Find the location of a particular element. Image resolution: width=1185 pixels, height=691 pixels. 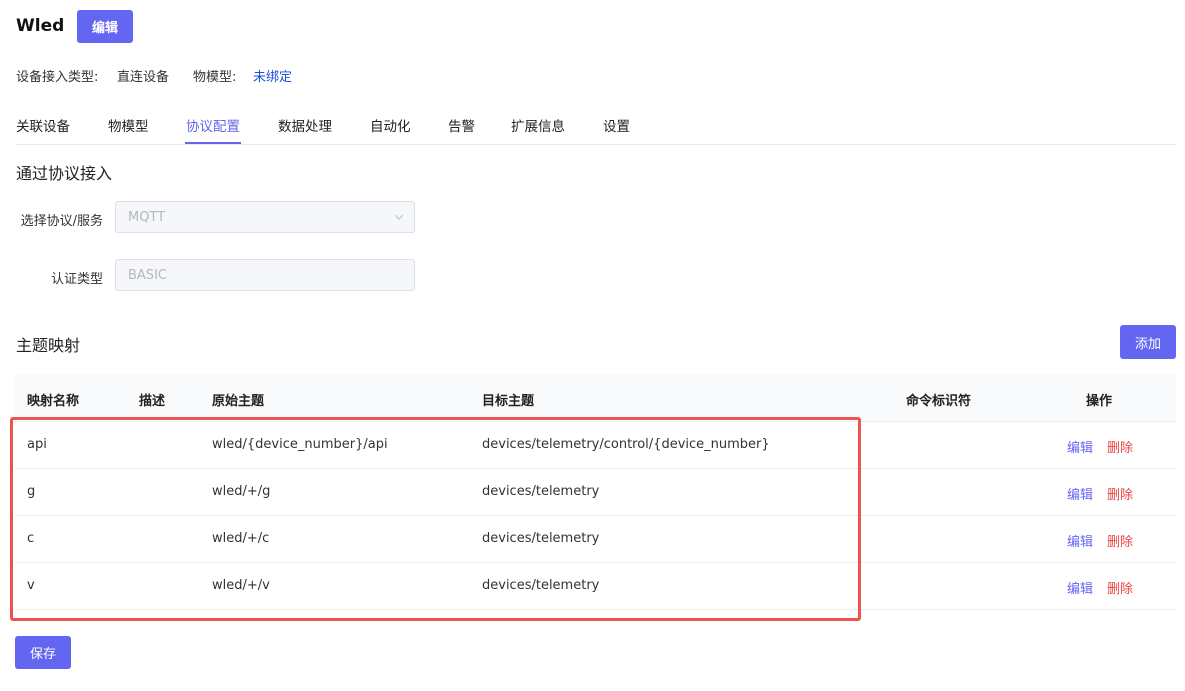

model-value-link: 未绑定 is located at coordinates (272, 75).